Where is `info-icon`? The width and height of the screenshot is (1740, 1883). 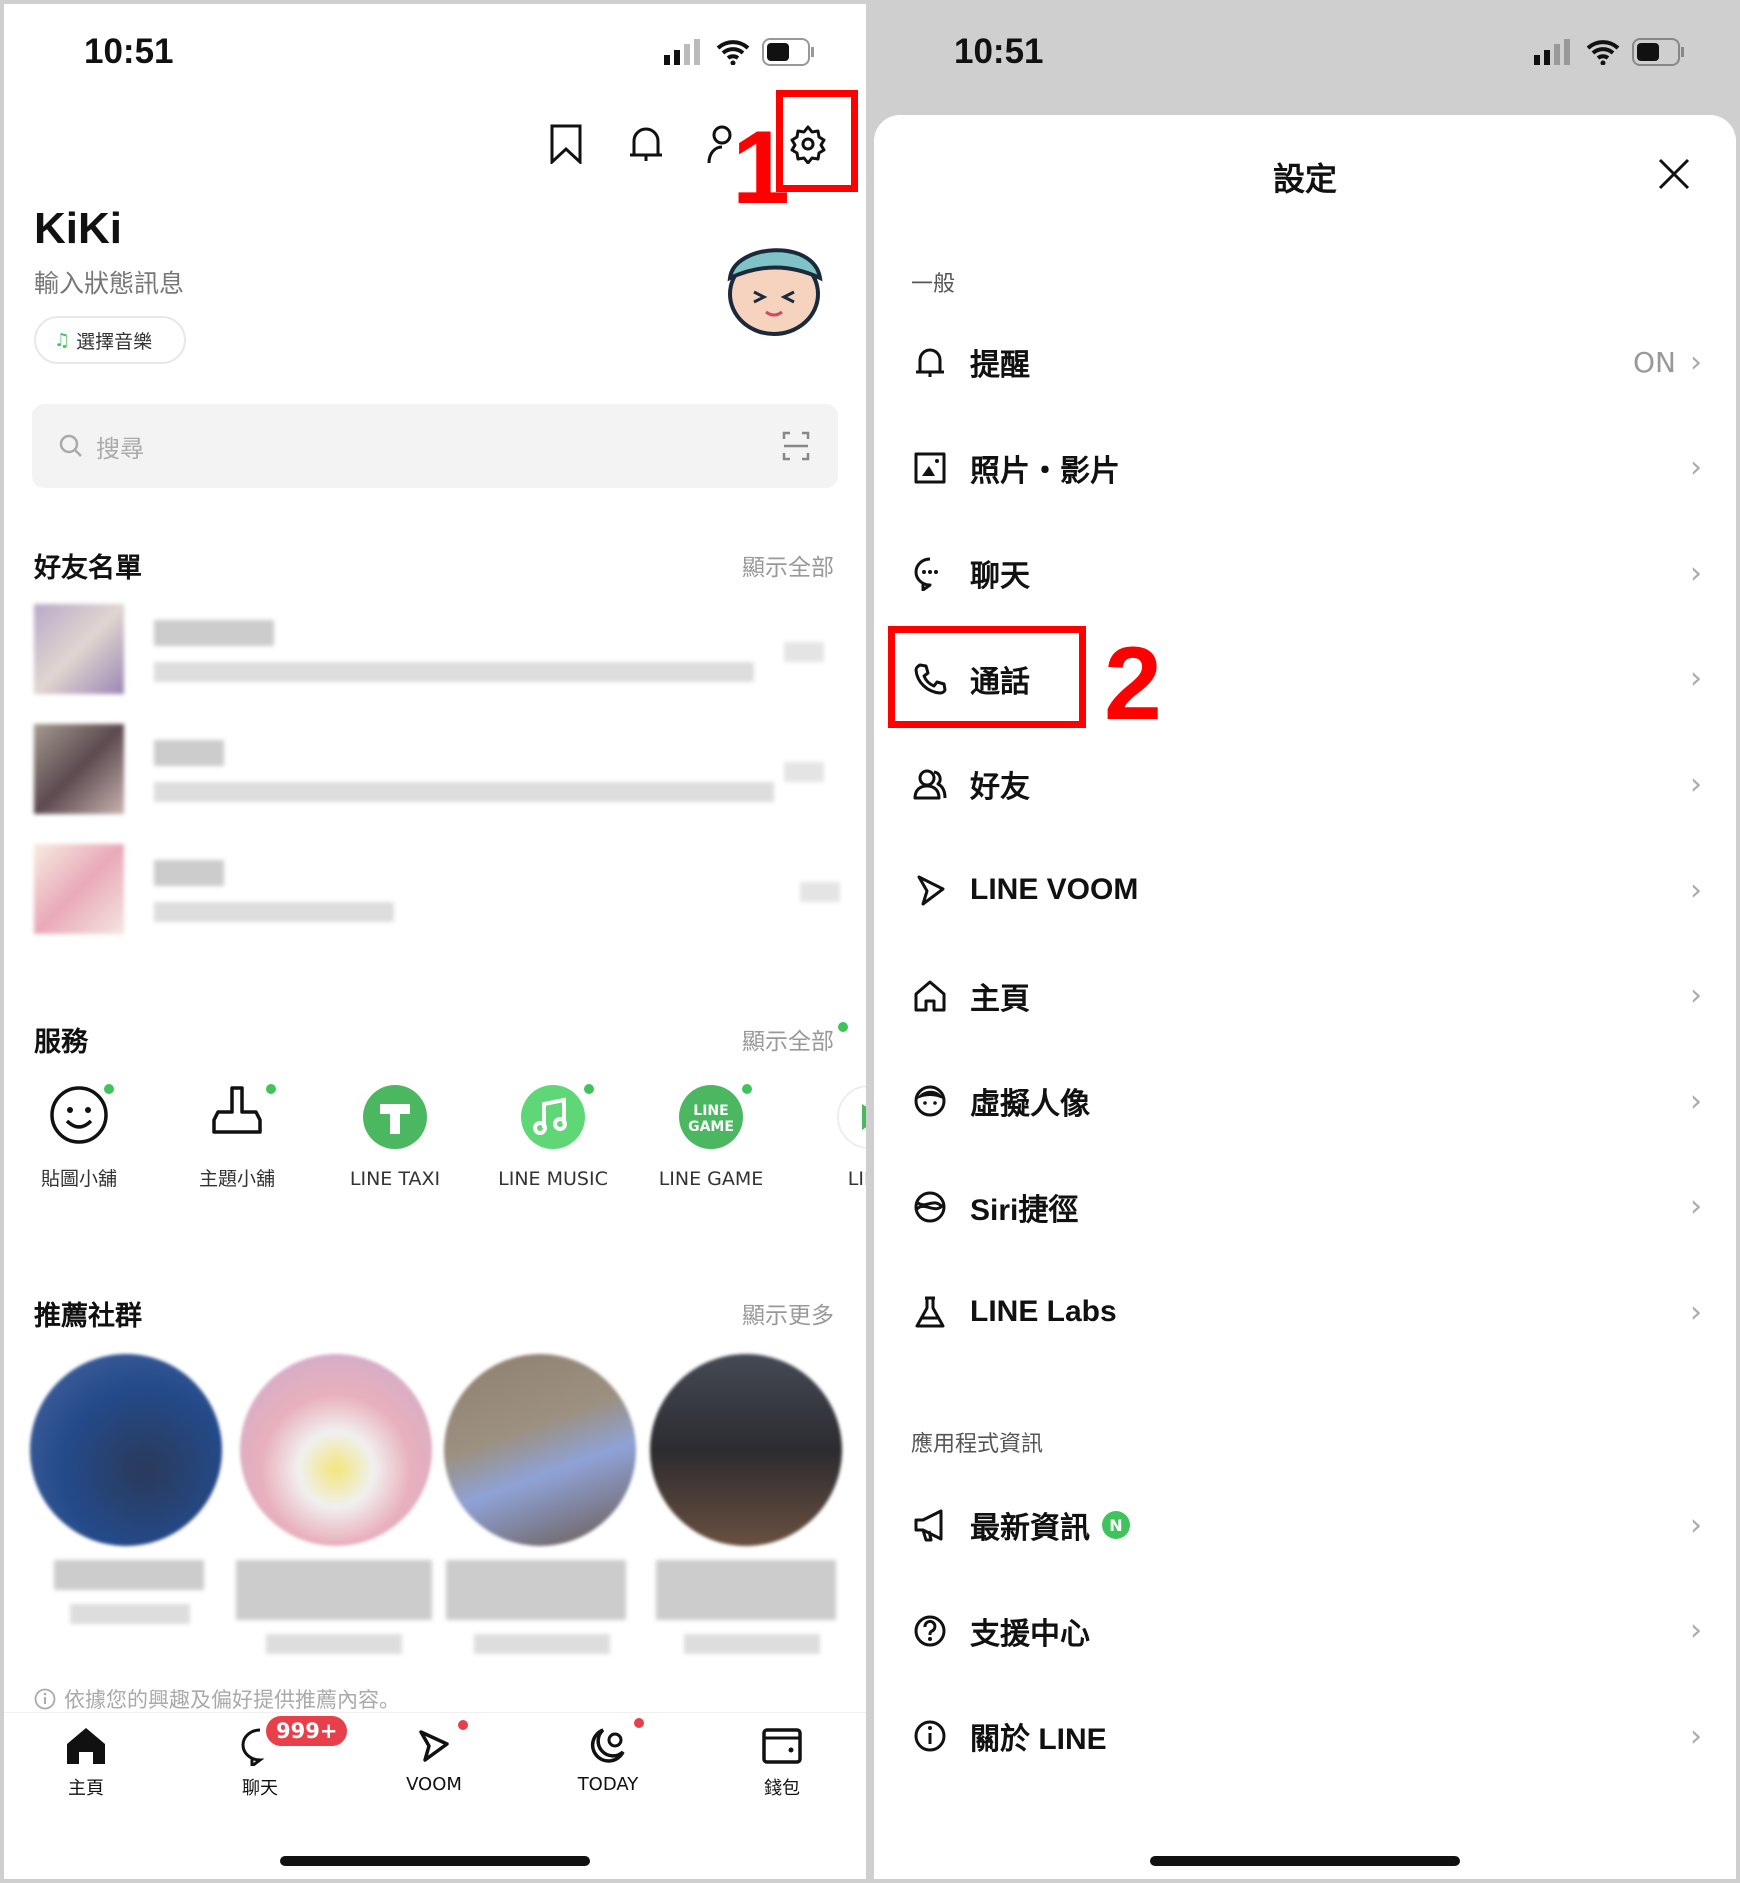 info-icon is located at coordinates (930, 1736).